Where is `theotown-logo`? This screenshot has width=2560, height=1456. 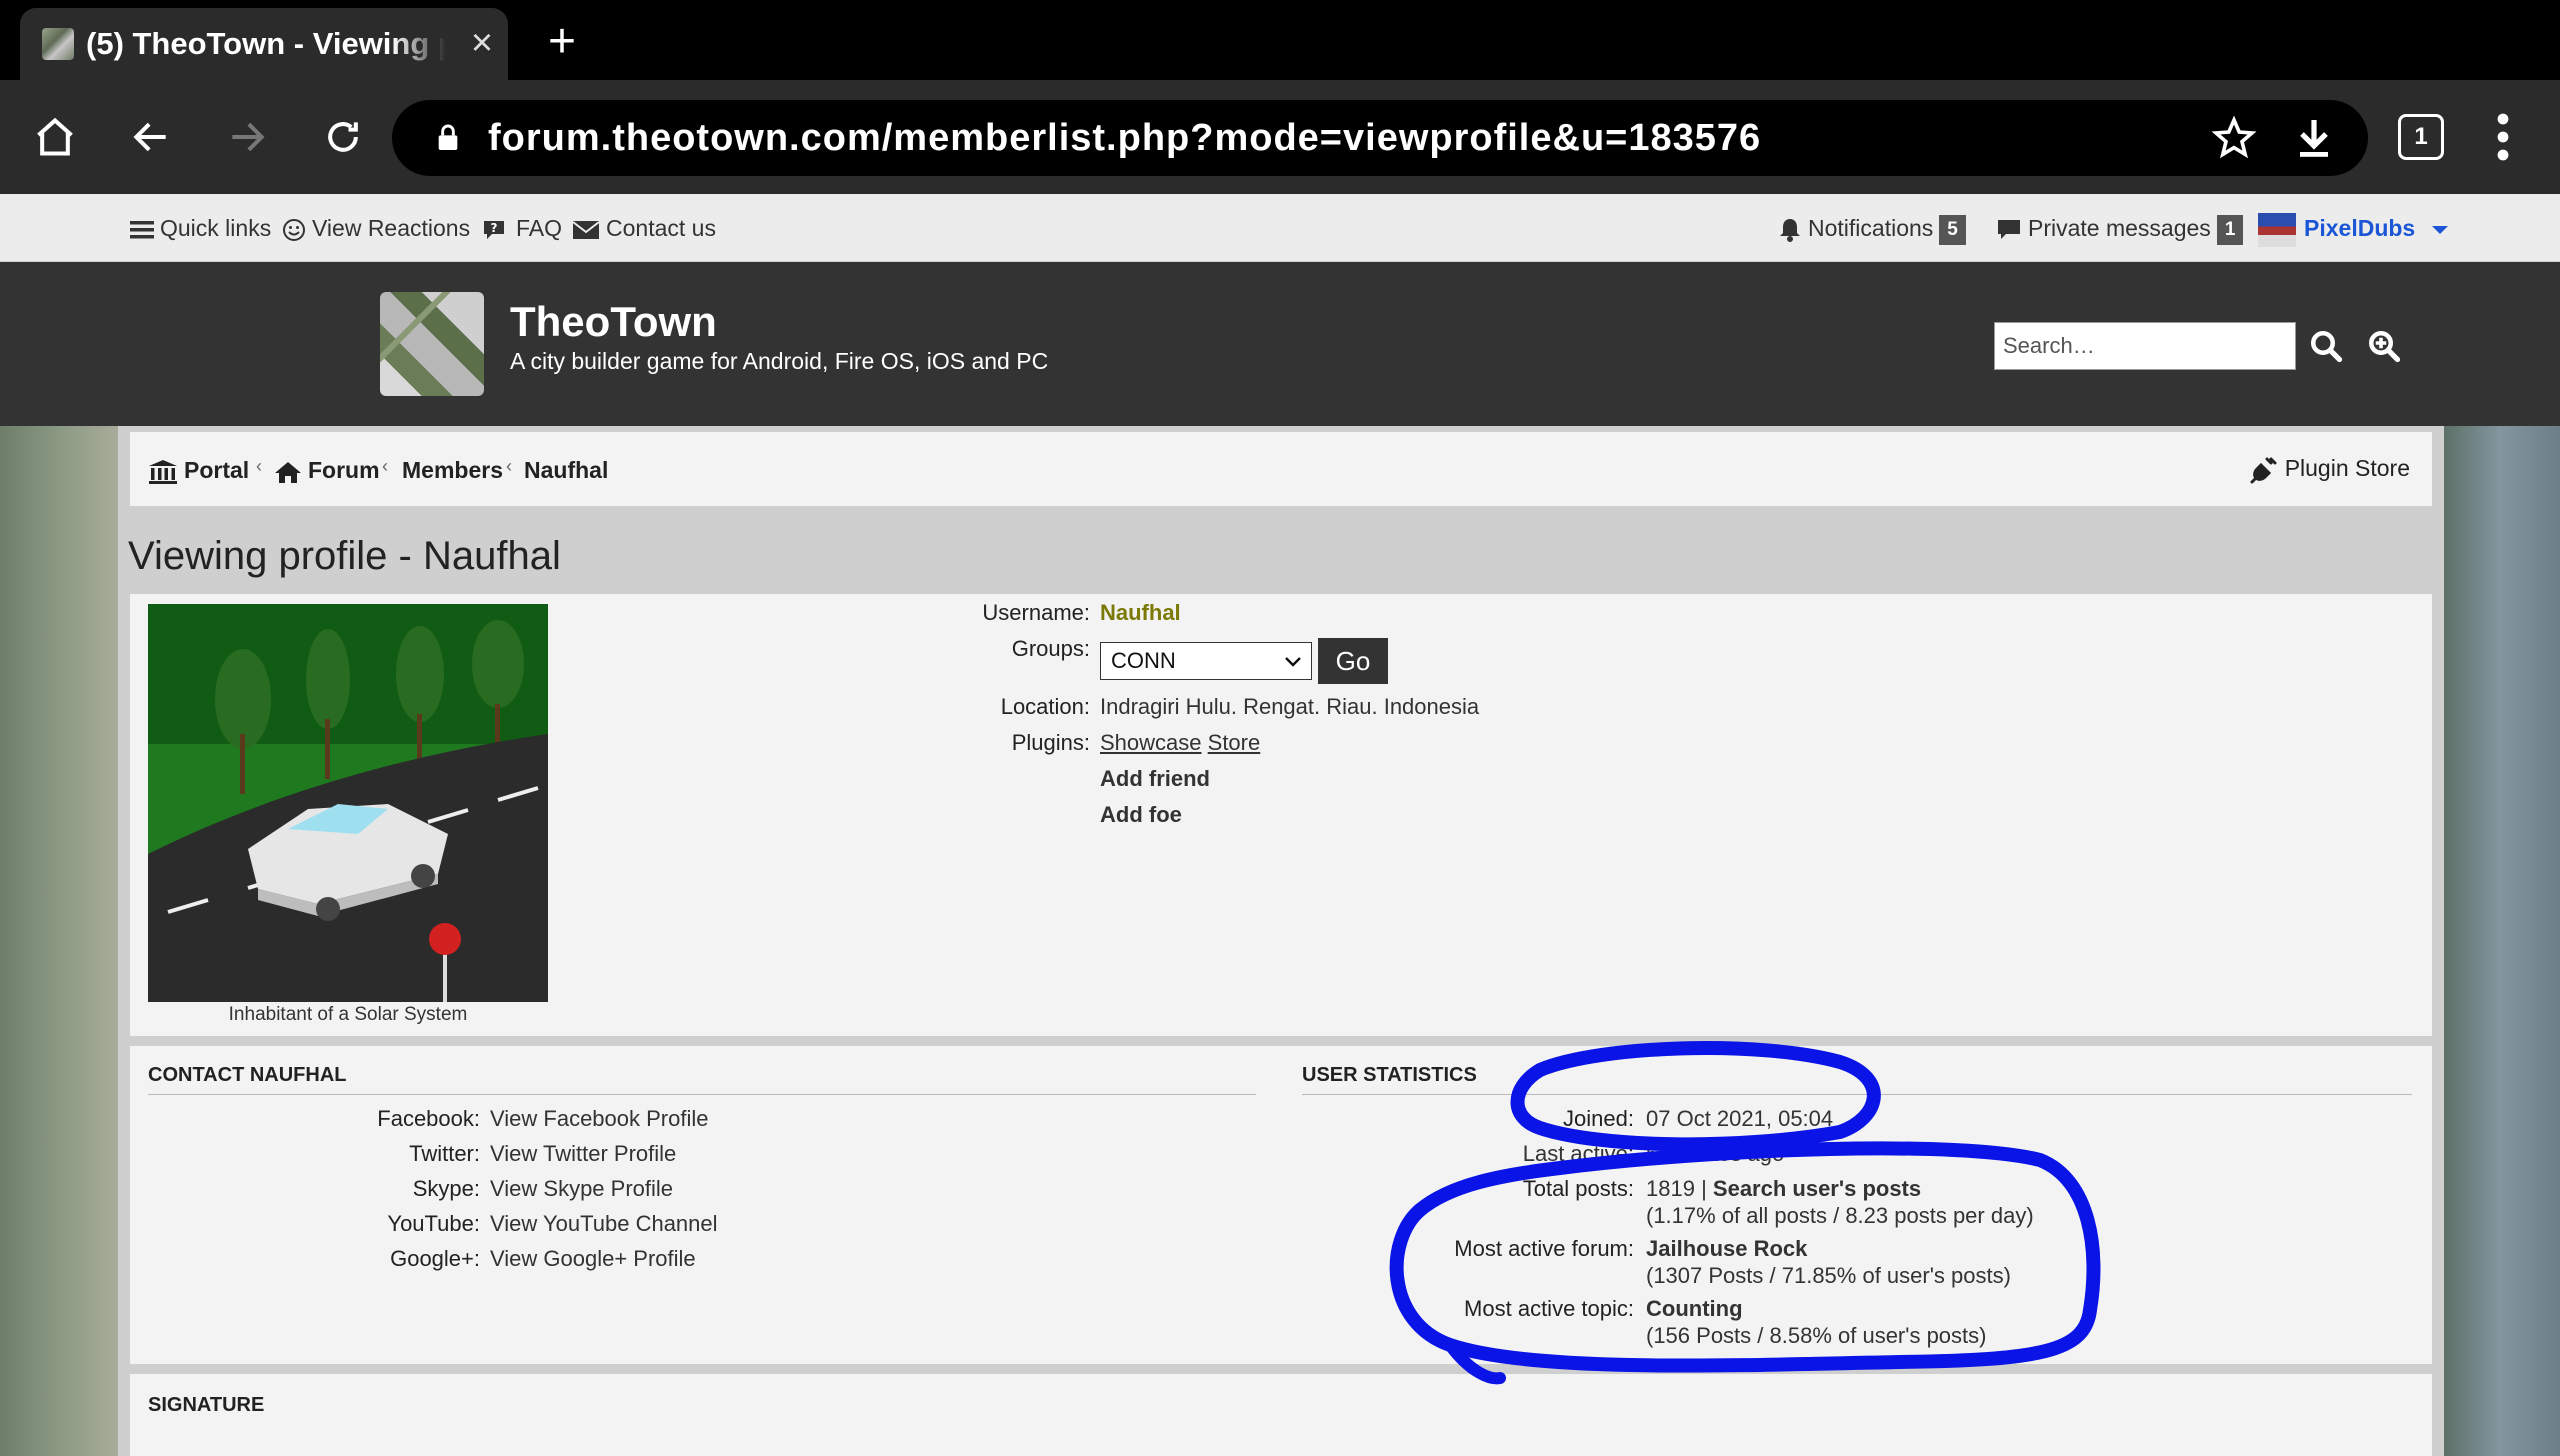
theotown-logo is located at coordinates (432, 344).